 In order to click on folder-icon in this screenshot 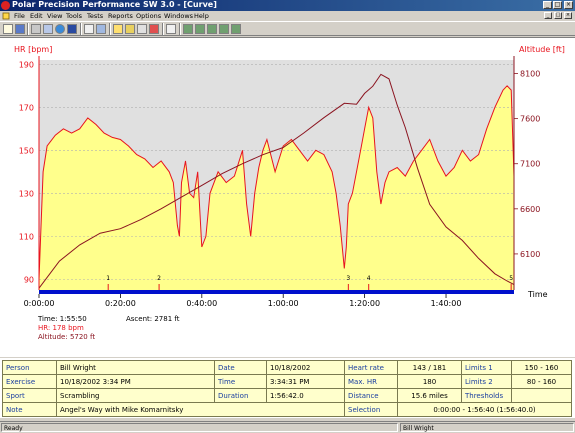, I will do `click(101, 29)`.